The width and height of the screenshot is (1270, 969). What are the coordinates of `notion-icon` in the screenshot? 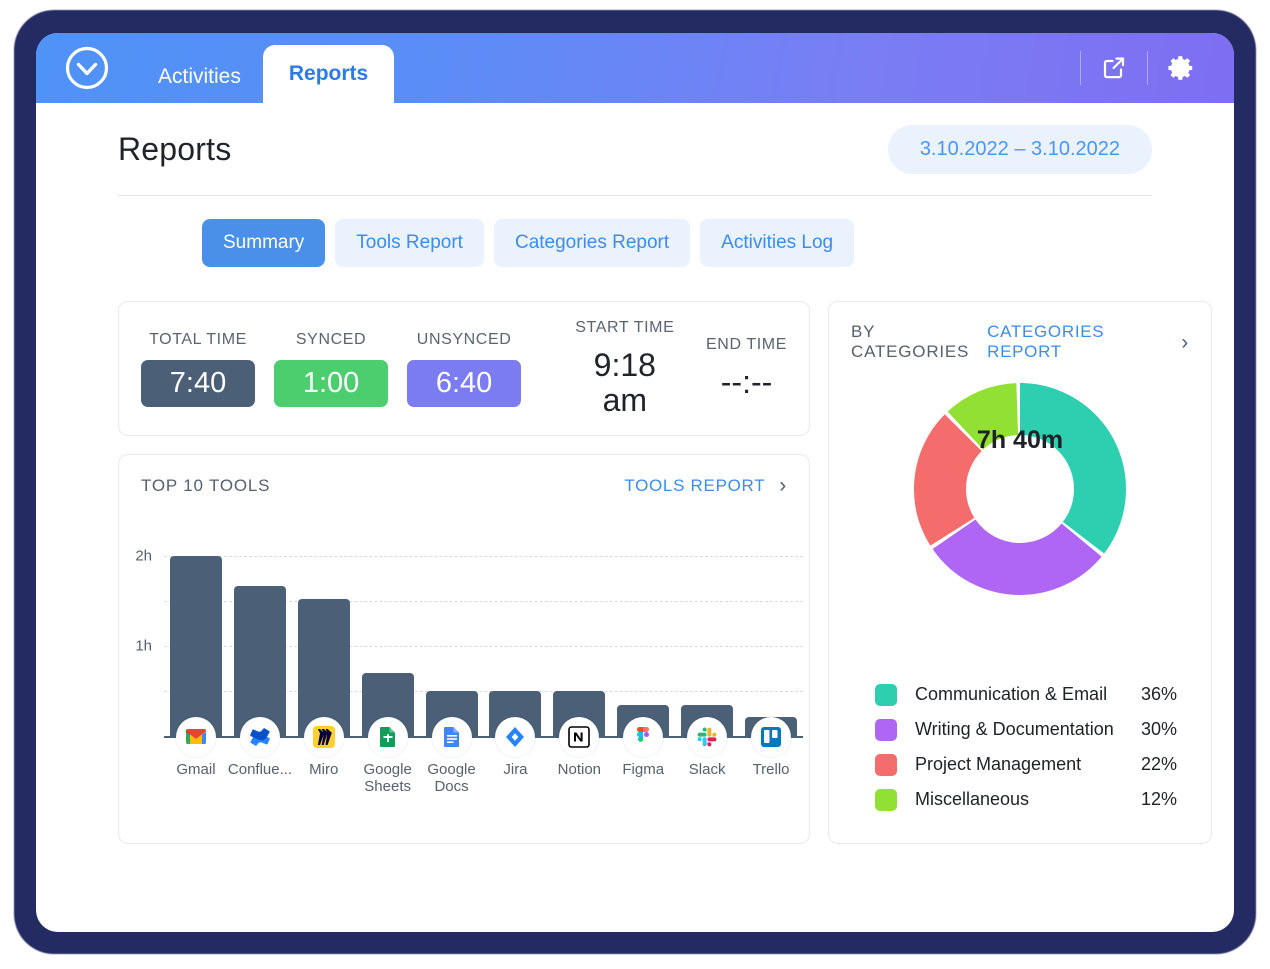 It's located at (579, 737).